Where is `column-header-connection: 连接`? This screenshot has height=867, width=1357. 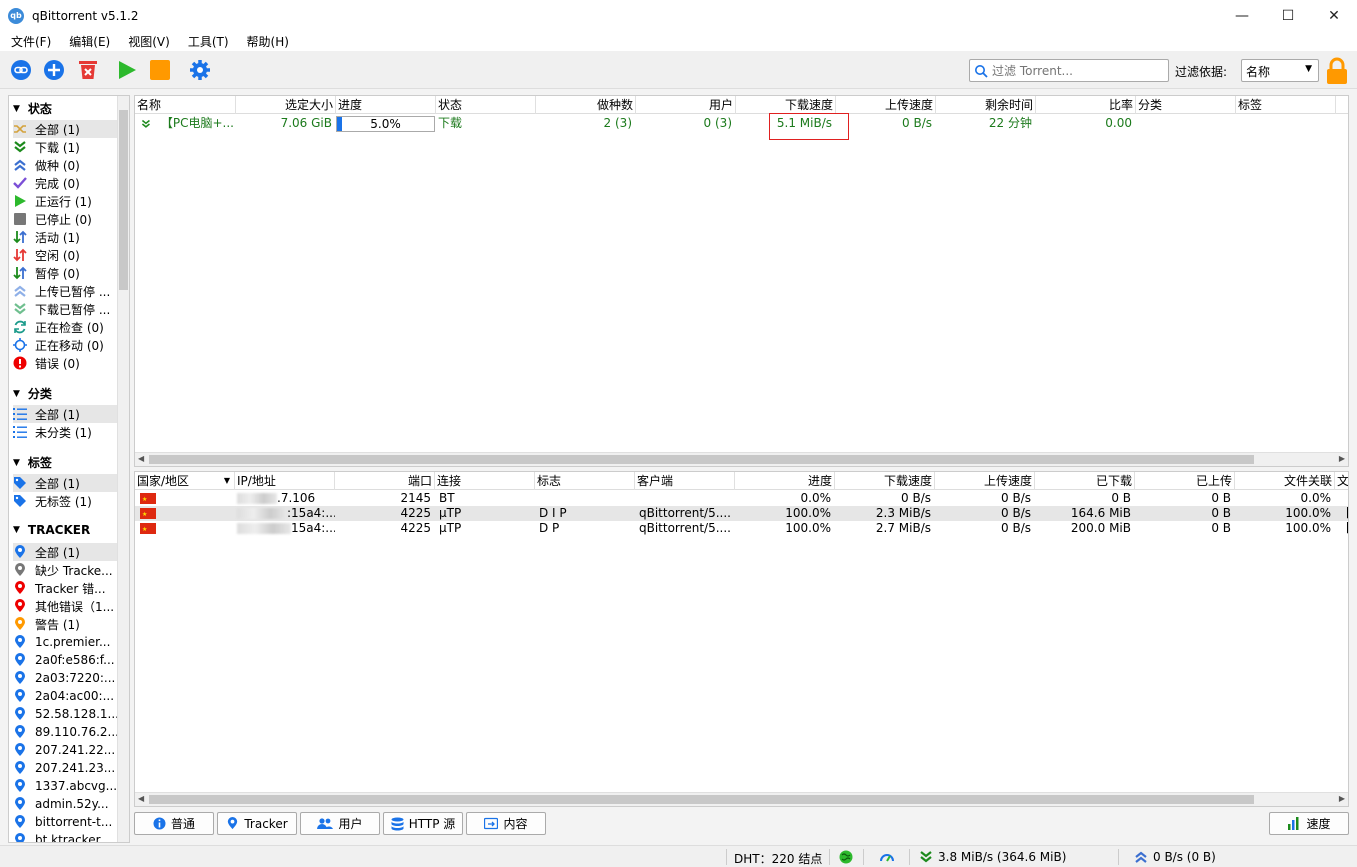 column-header-connection: 连接 is located at coordinates (485, 481).